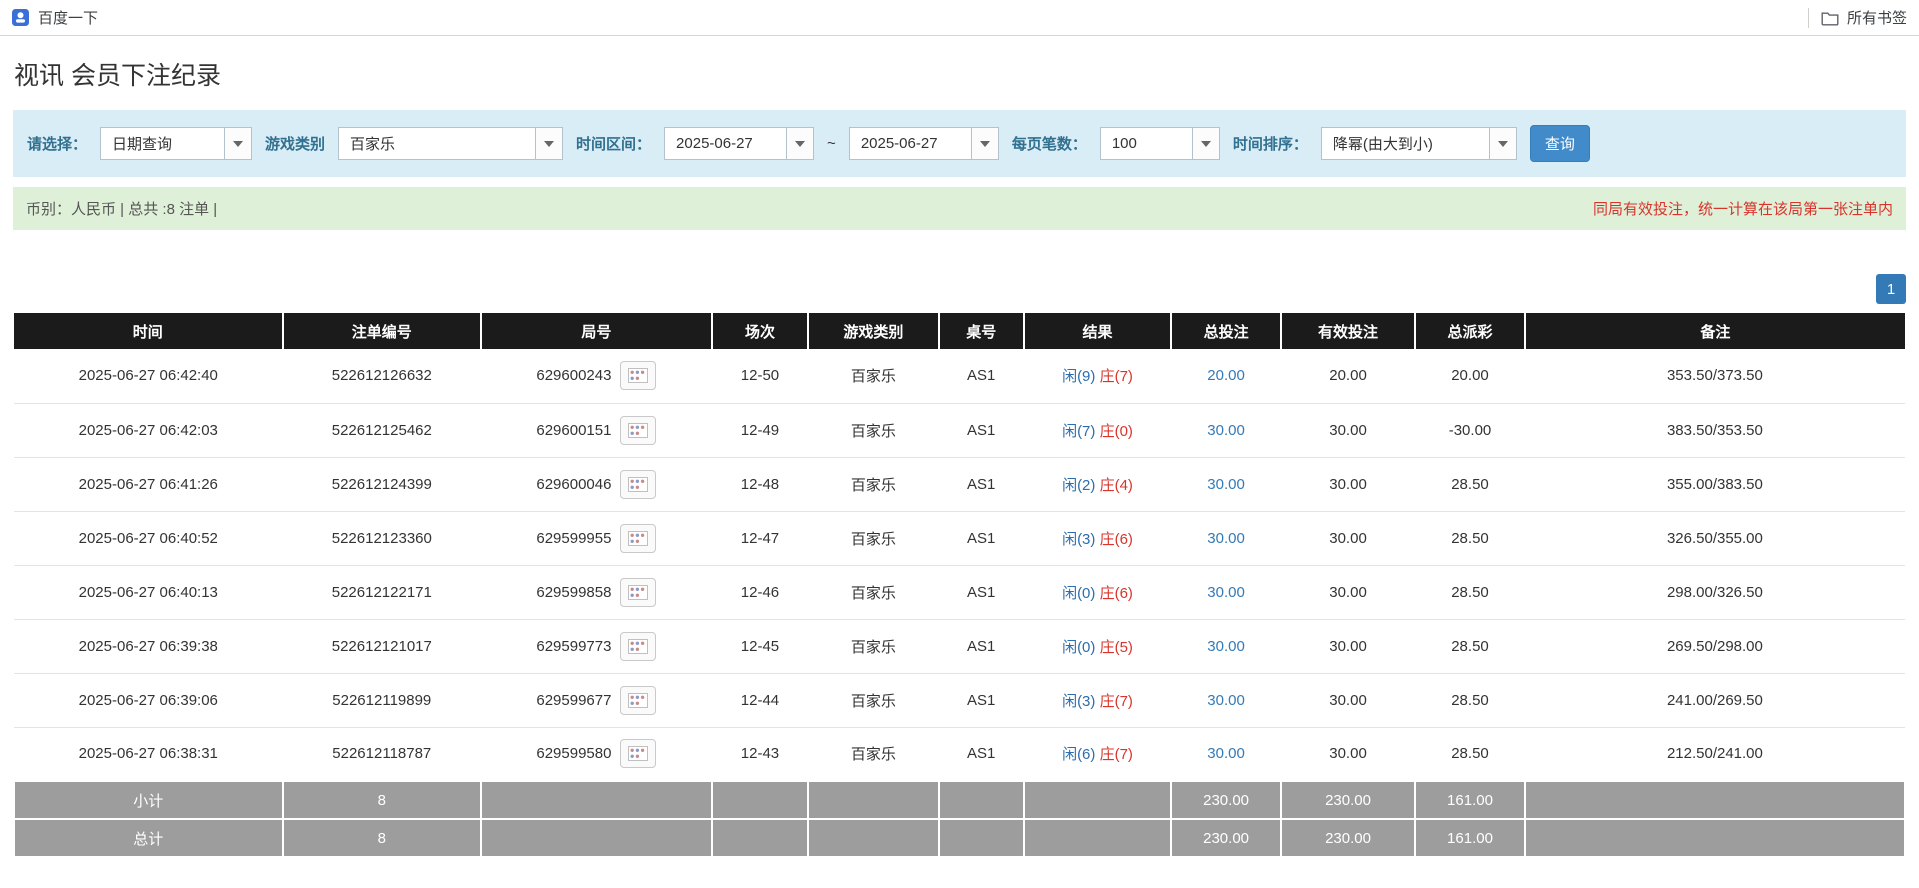 The image size is (1919, 888). What do you see at coordinates (148, 754) in the screenshot?
I see `time-cell: 2025-06-27 06:38:31` at bounding box center [148, 754].